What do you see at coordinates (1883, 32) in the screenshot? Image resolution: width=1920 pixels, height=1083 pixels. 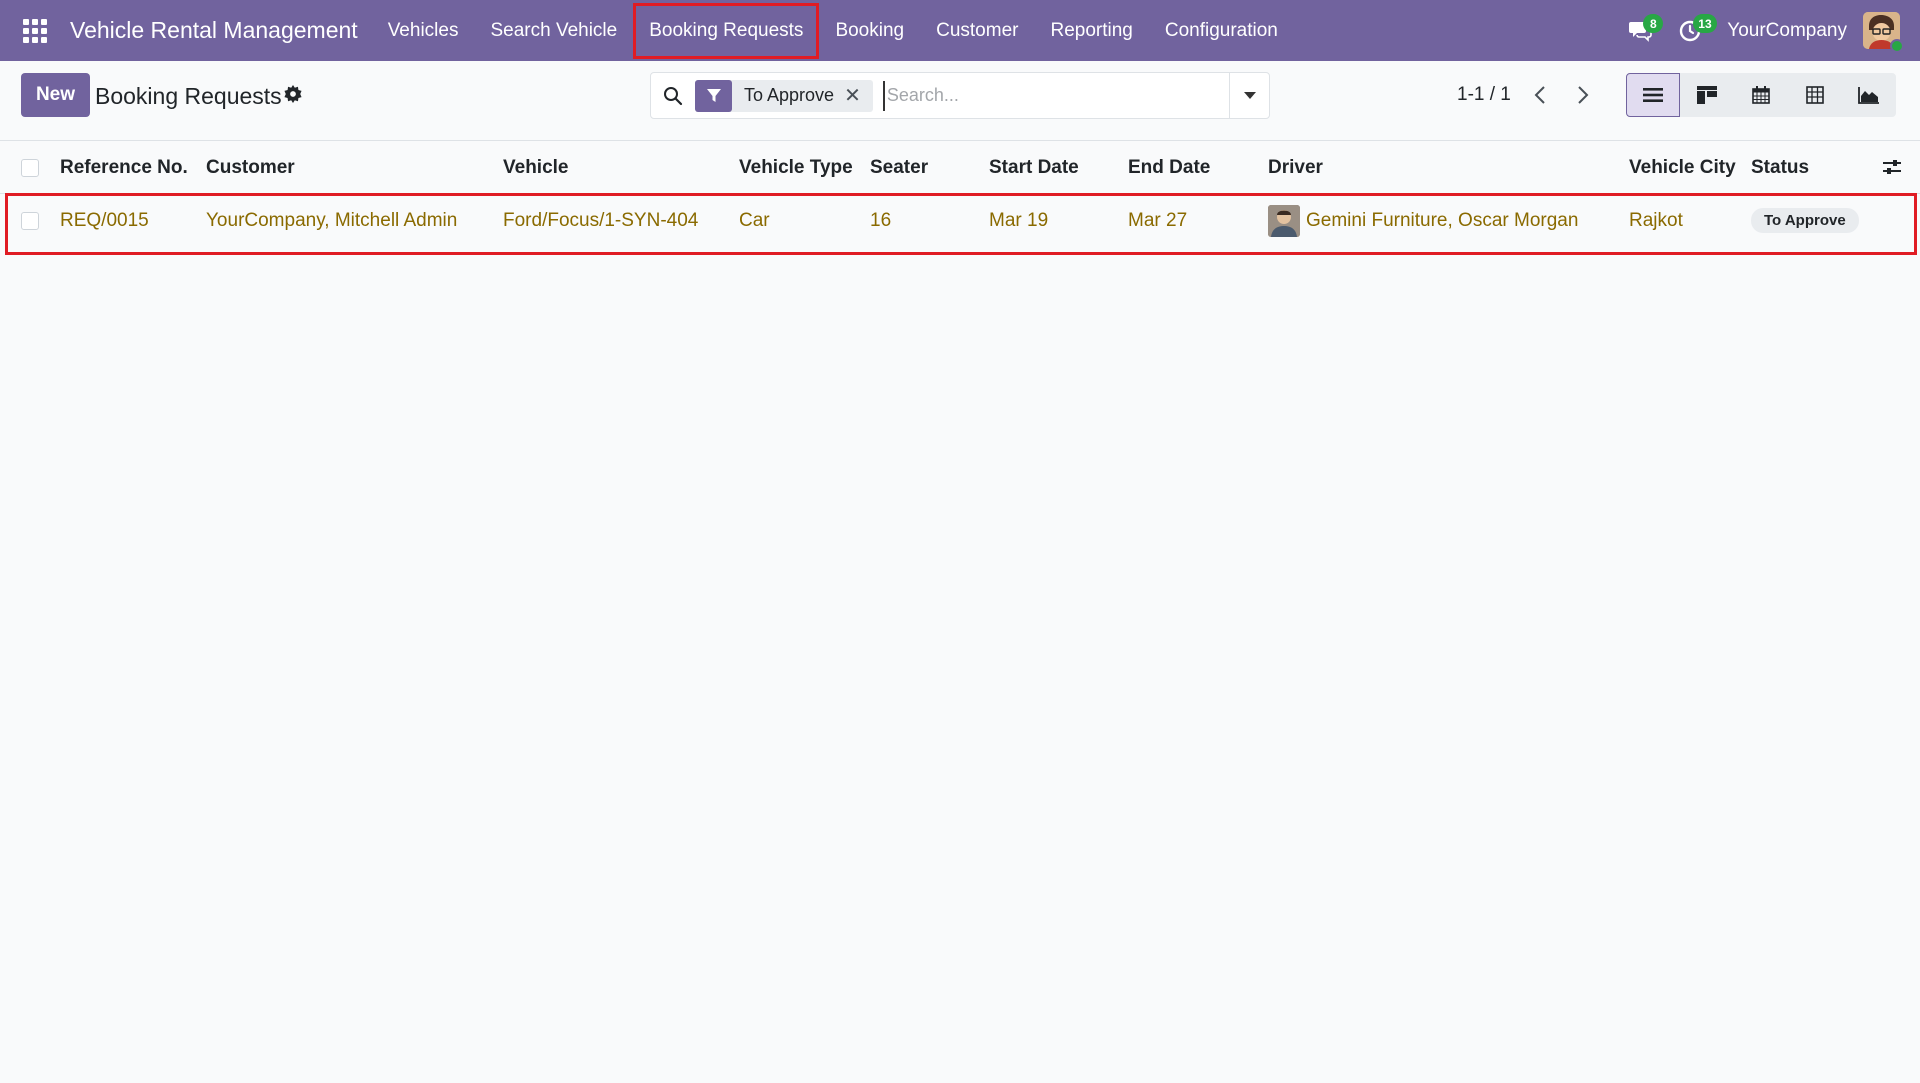 I see `user-avatar` at bounding box center [1883, 32].